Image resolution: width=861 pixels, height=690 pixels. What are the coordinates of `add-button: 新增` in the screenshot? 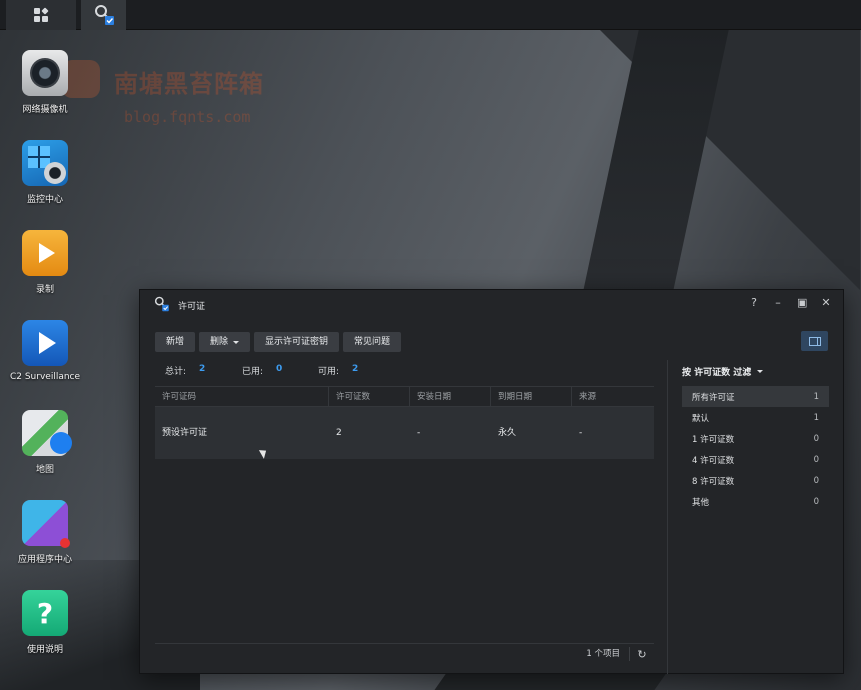 It's located at (175, 342).